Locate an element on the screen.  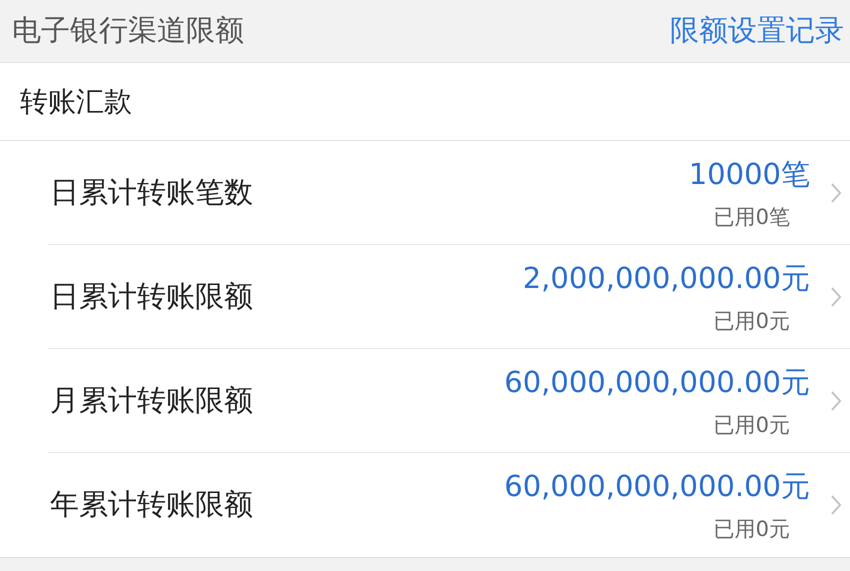
limit-label: 日累计转账笔数 is located at coordinates (151, 192).